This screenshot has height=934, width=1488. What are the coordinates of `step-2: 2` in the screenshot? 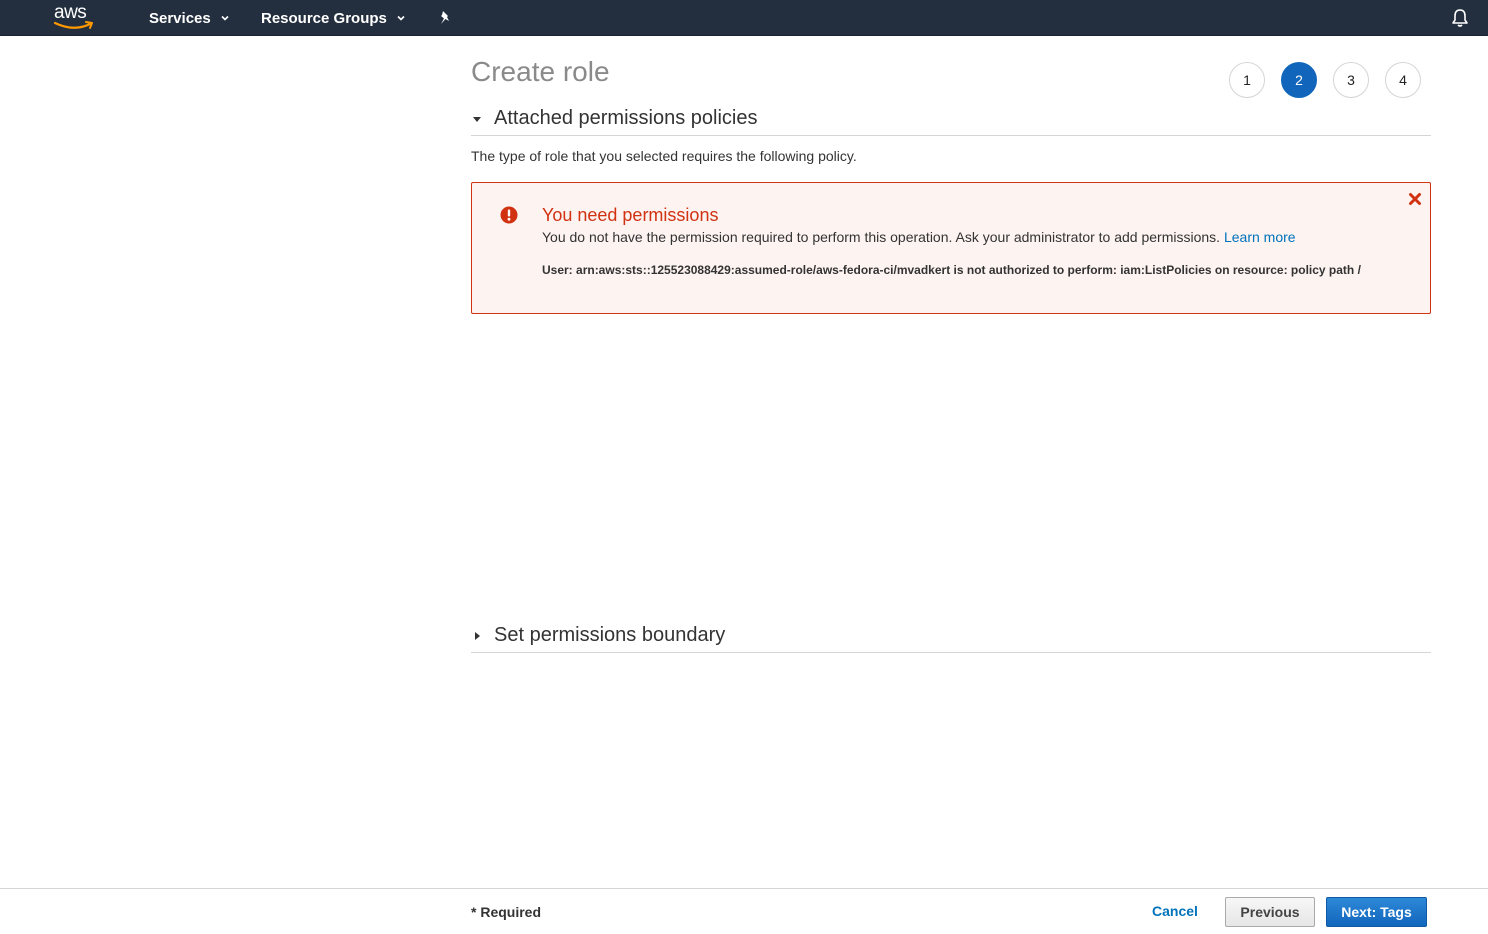 It's located at (1299, 80).